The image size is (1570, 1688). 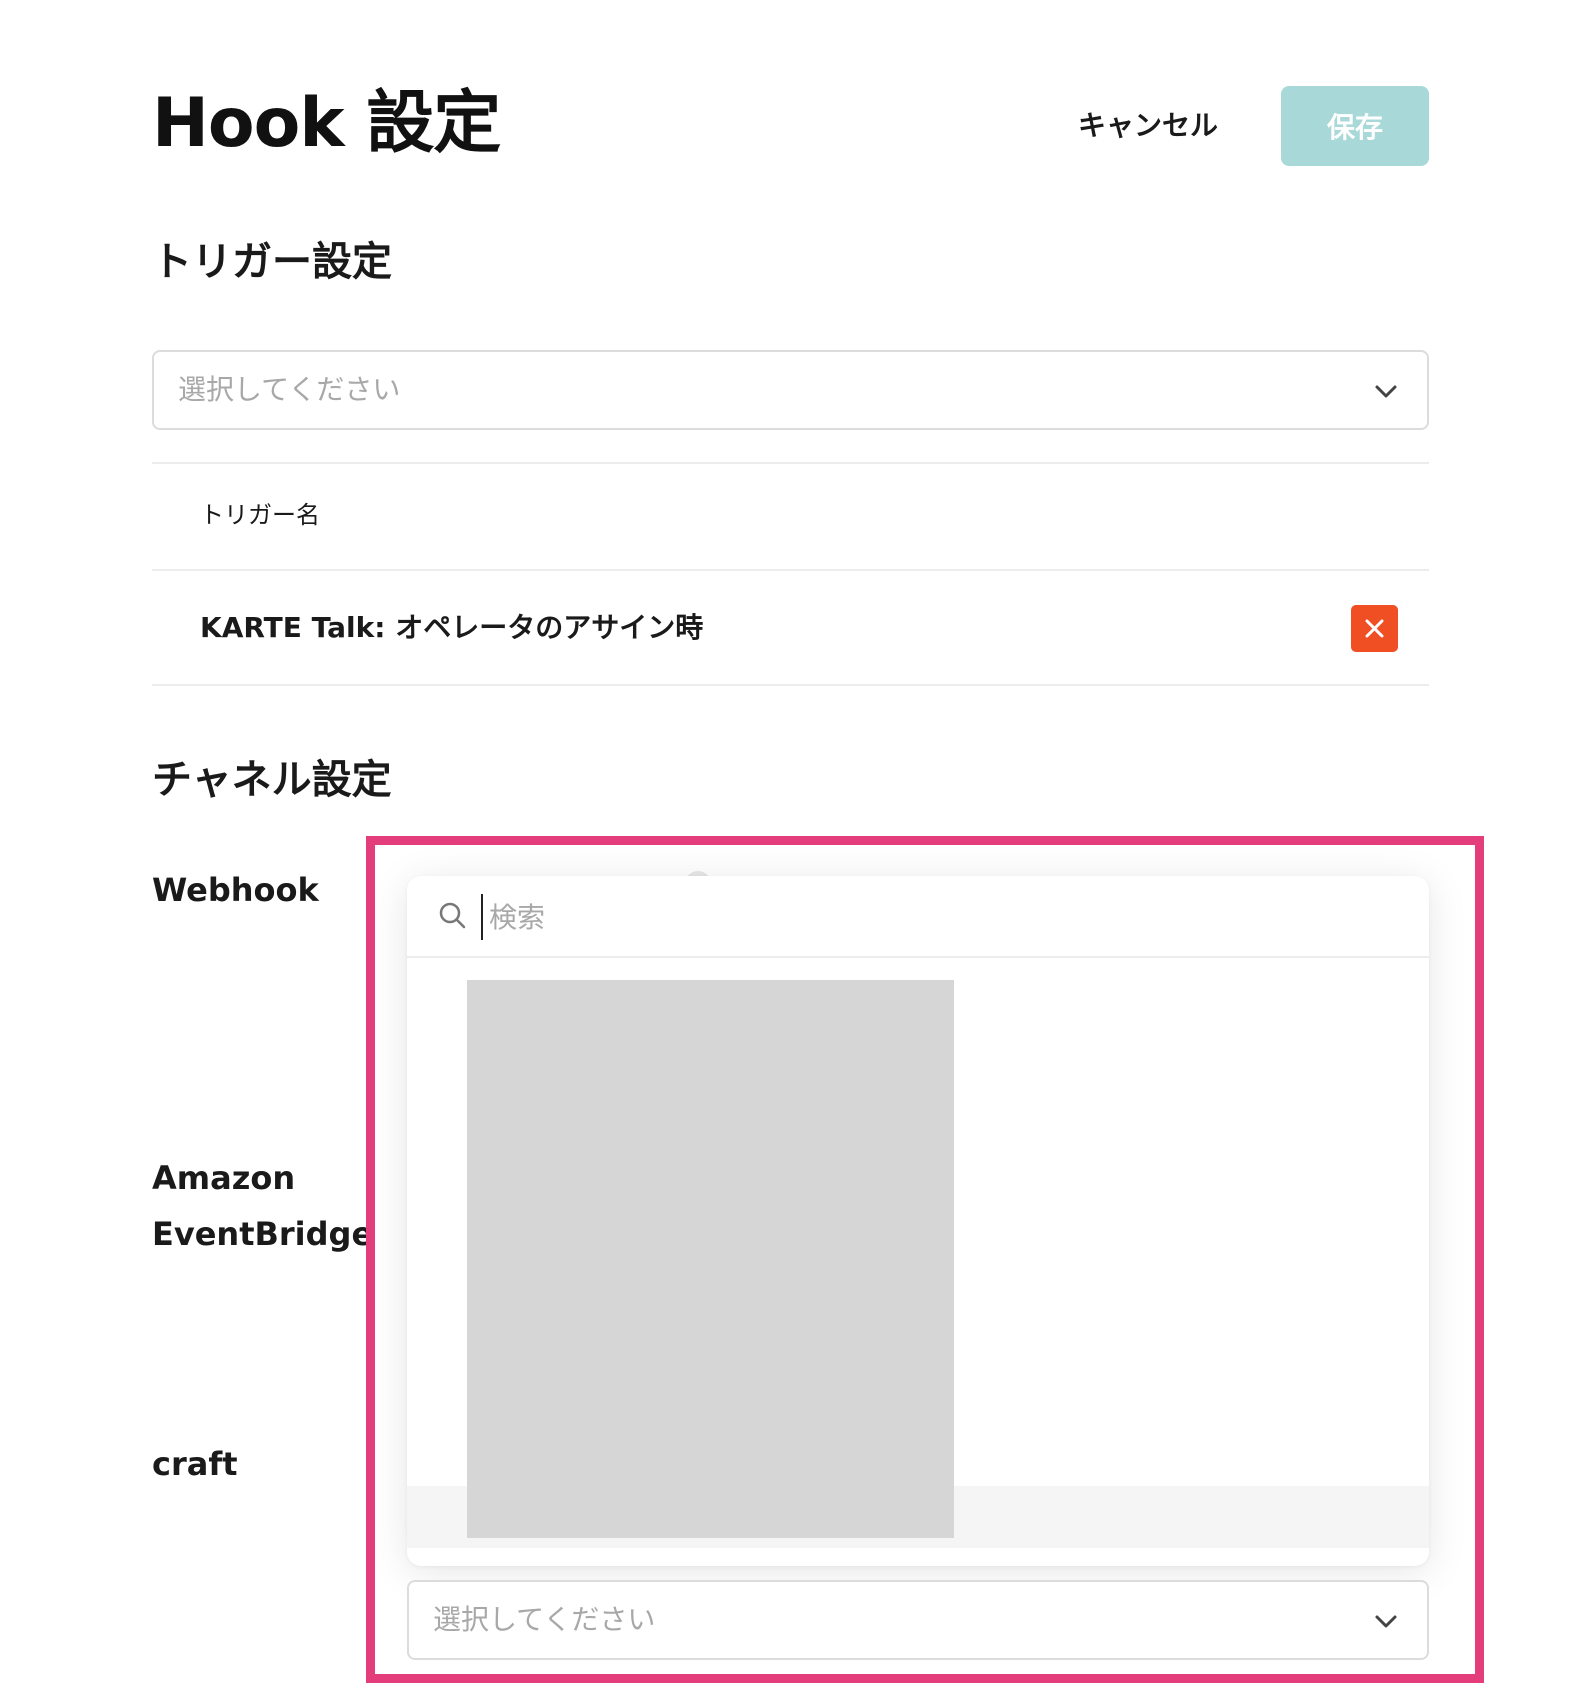 I want to click on trigger-name-column-header: トリガー名, so click(x=260, y=515).